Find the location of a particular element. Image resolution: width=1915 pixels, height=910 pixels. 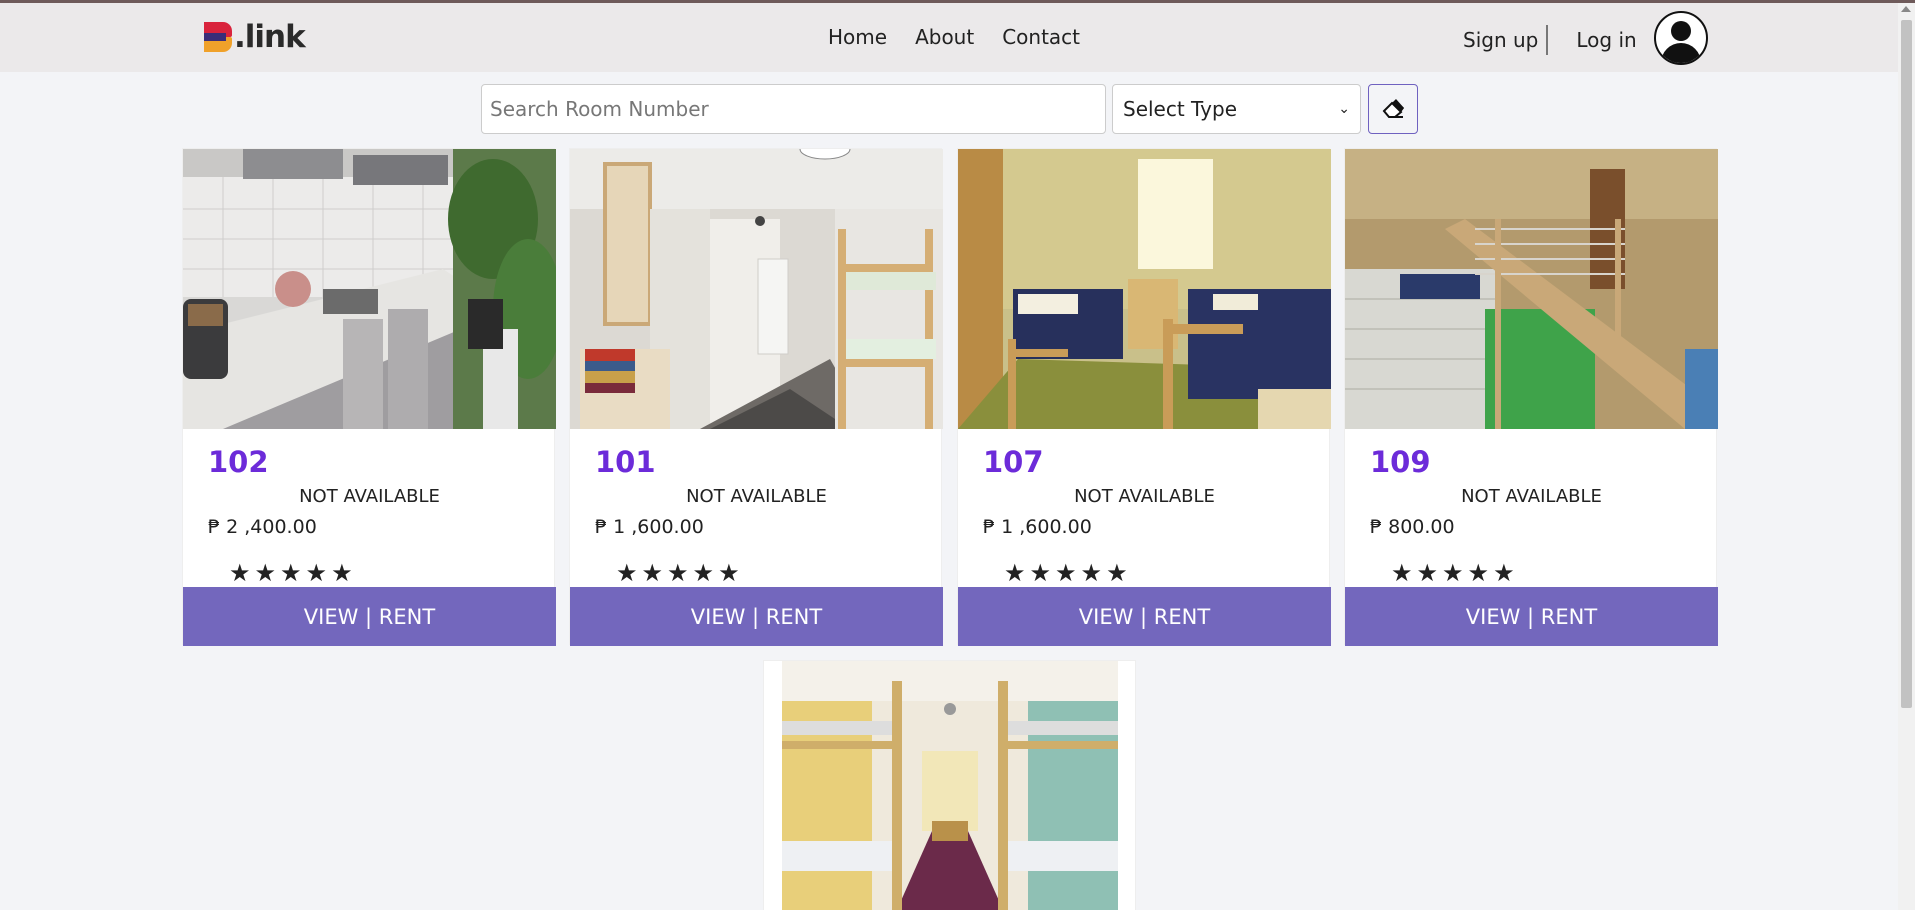

navbar: .link Home About Contact Sign up Log in is located at coordinates (949, 37).